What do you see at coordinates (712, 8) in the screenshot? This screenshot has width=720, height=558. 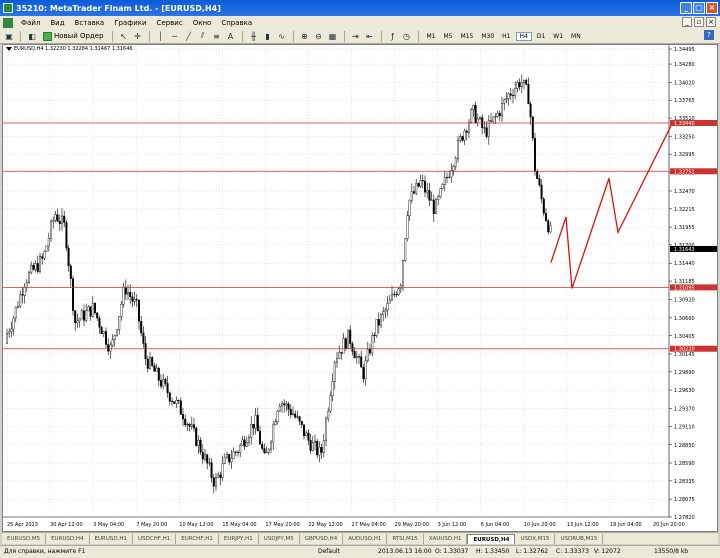 I see `close-button: ×` at bounding box center [712, 8].